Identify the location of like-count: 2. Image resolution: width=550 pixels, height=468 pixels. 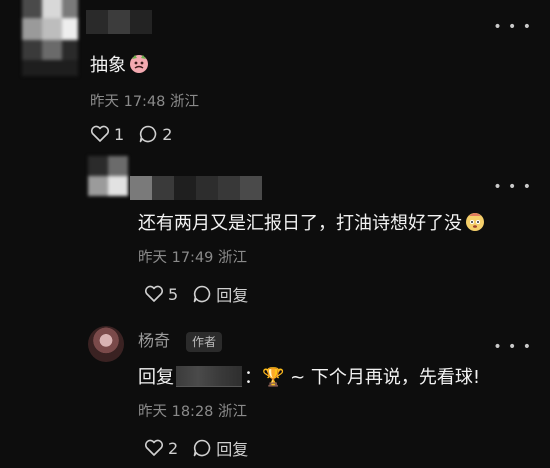
(173, 448).